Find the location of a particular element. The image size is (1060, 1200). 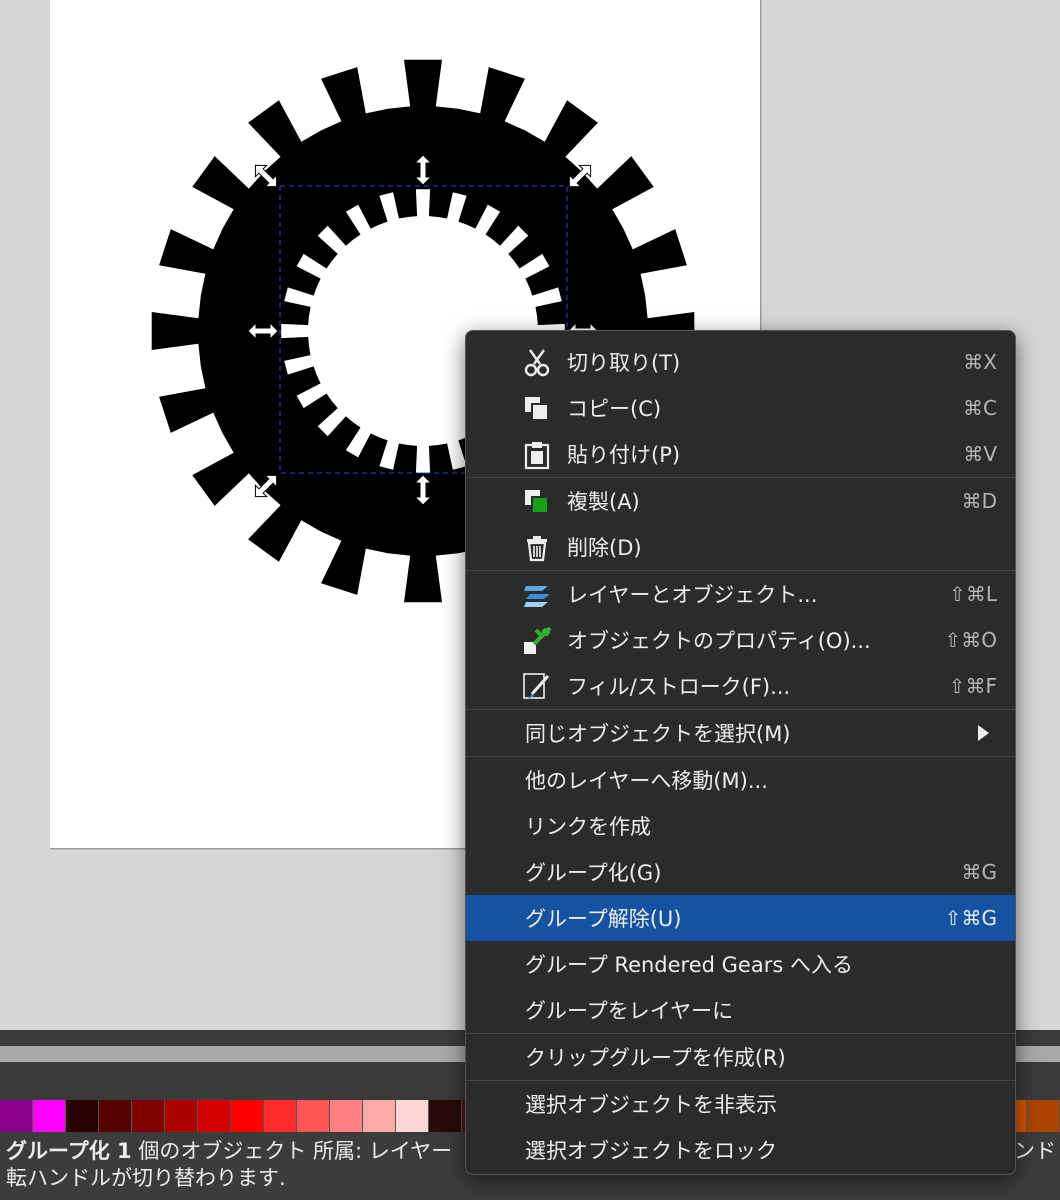

menu-item-label: 切り取り(T) is located at coordinates (624, 363).